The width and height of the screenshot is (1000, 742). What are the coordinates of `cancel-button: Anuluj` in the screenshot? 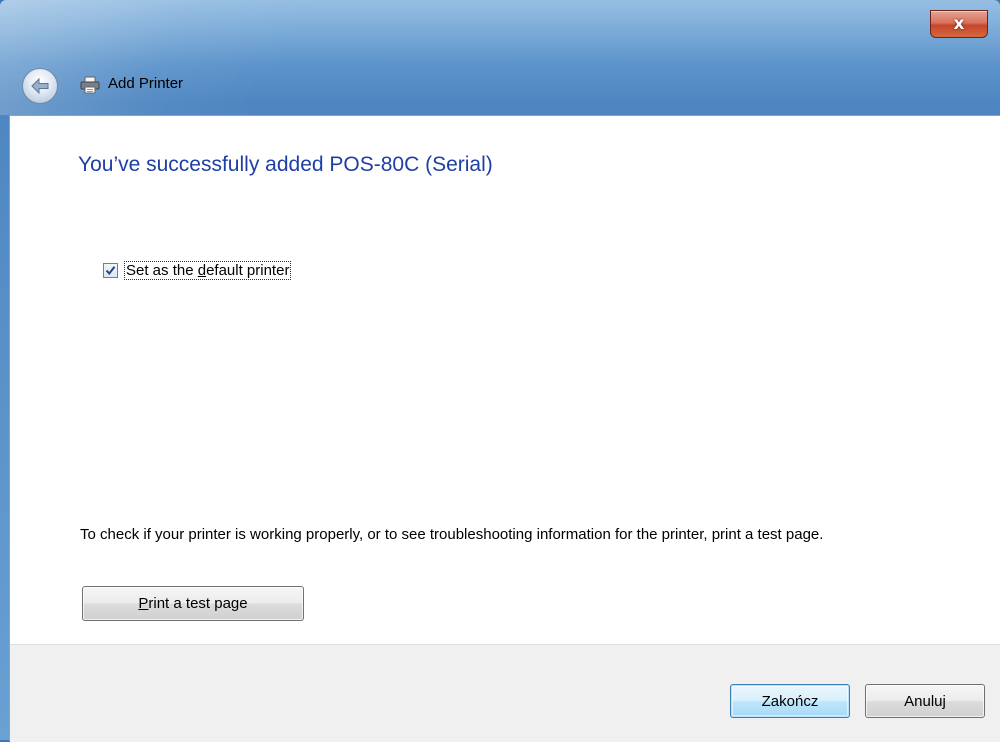 It's located at (925, 701).